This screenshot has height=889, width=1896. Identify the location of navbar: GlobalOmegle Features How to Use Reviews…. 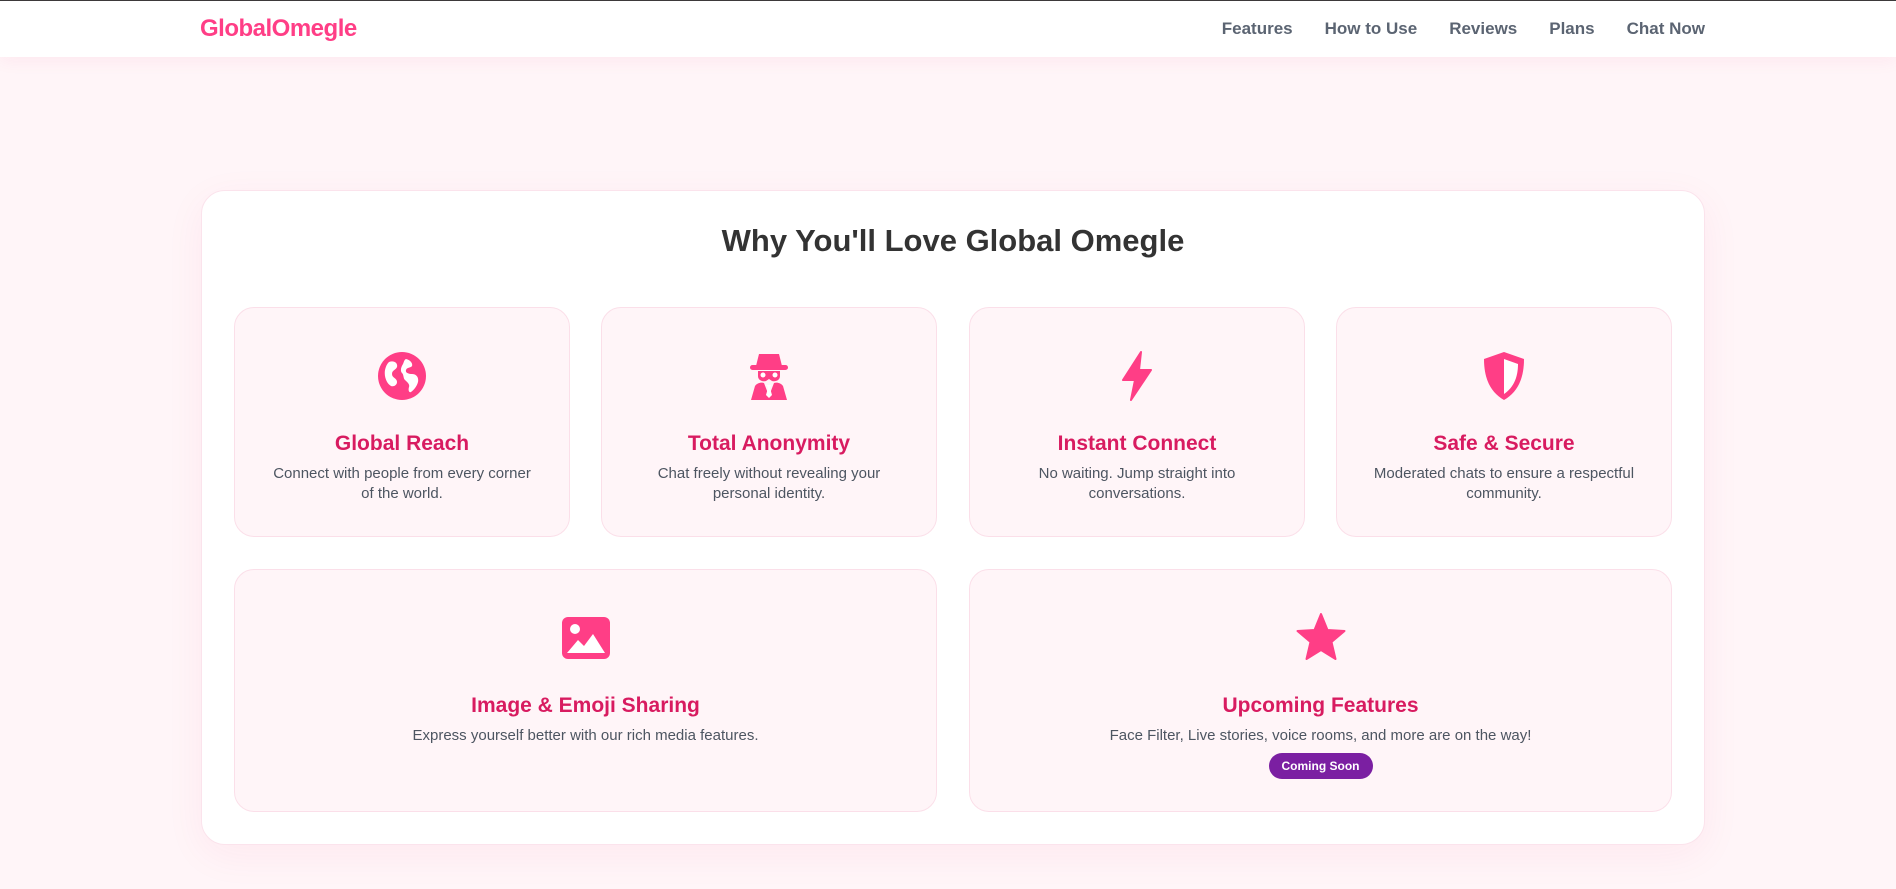
(948, 29).